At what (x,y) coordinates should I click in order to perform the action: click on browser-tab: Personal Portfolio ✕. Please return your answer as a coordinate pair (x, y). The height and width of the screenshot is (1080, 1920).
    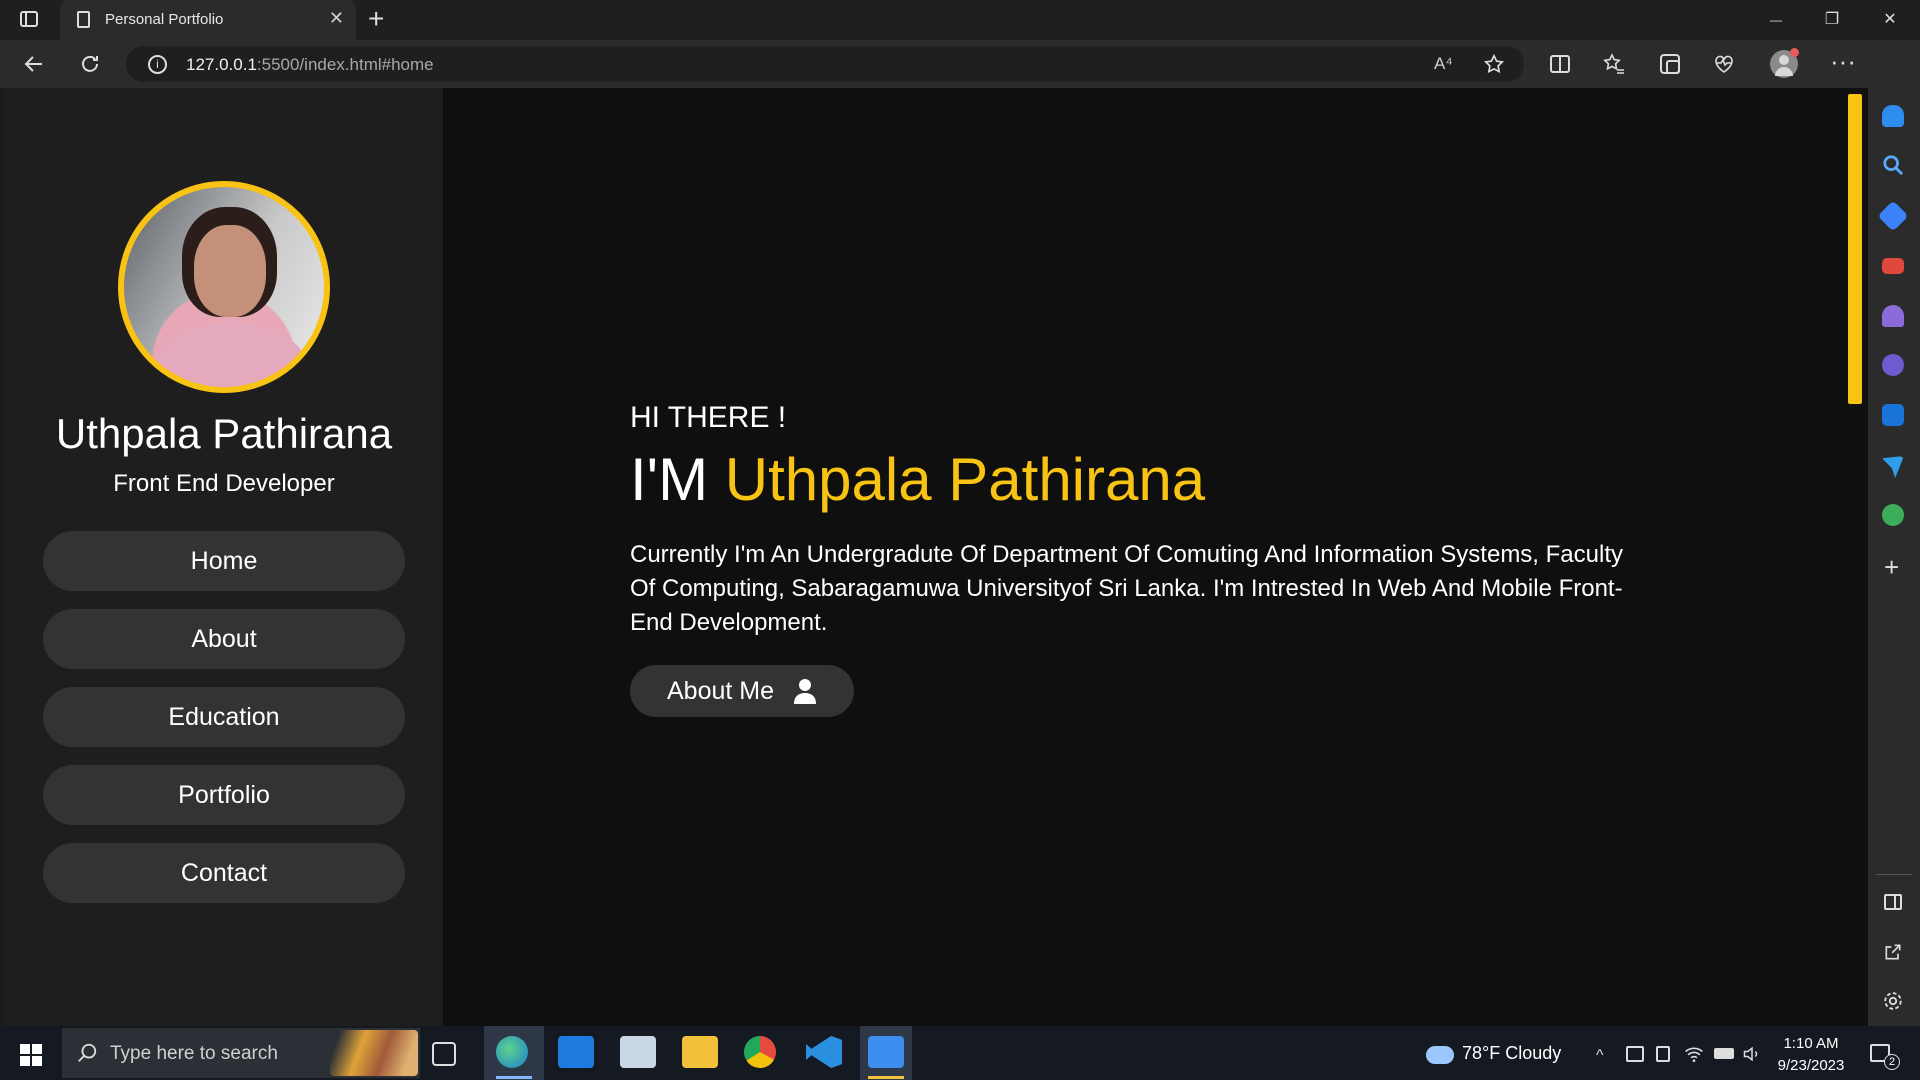
    Looking at the image, I should click on (208, 20).